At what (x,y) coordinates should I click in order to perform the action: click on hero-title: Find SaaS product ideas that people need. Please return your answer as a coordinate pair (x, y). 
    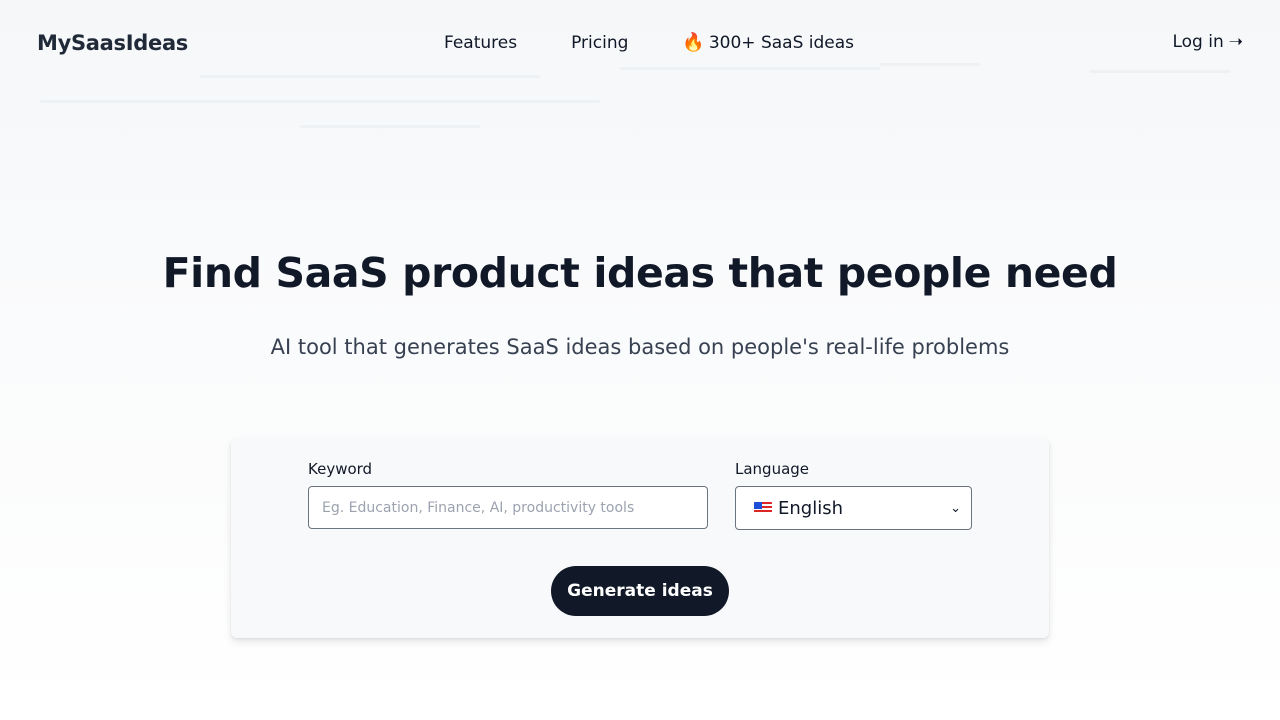
    Looking at the image, I should click on (640, 273).